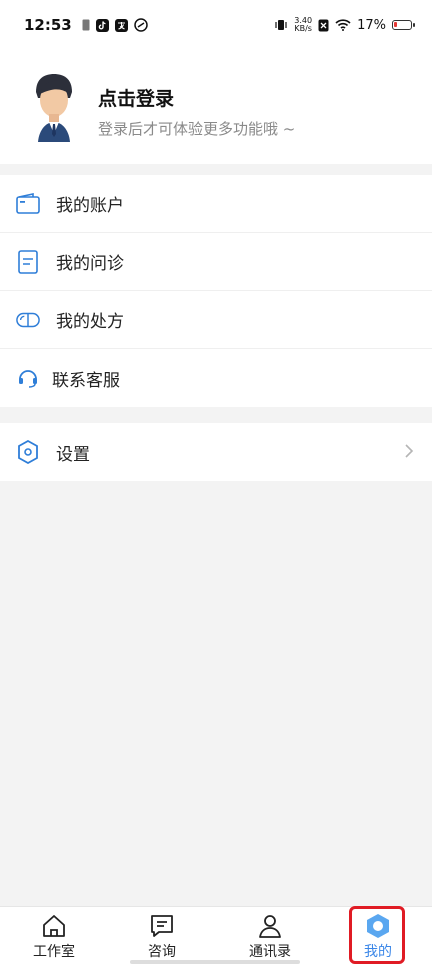  Describe the element at coordinates (162, 926) in the screenshot. I see `chat-icon` at that location.